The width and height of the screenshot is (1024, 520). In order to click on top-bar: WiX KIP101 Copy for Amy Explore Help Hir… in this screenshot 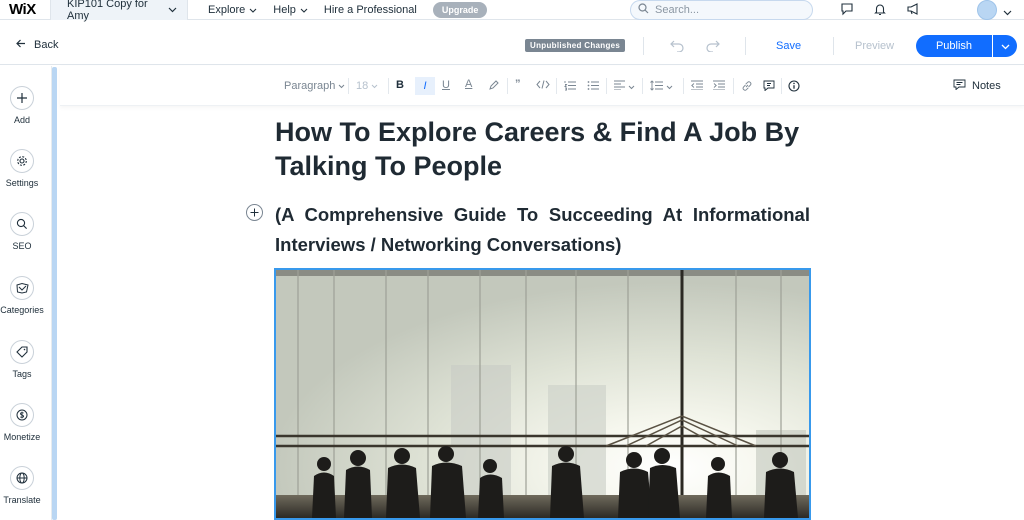, I will do `click(512, 11)`.